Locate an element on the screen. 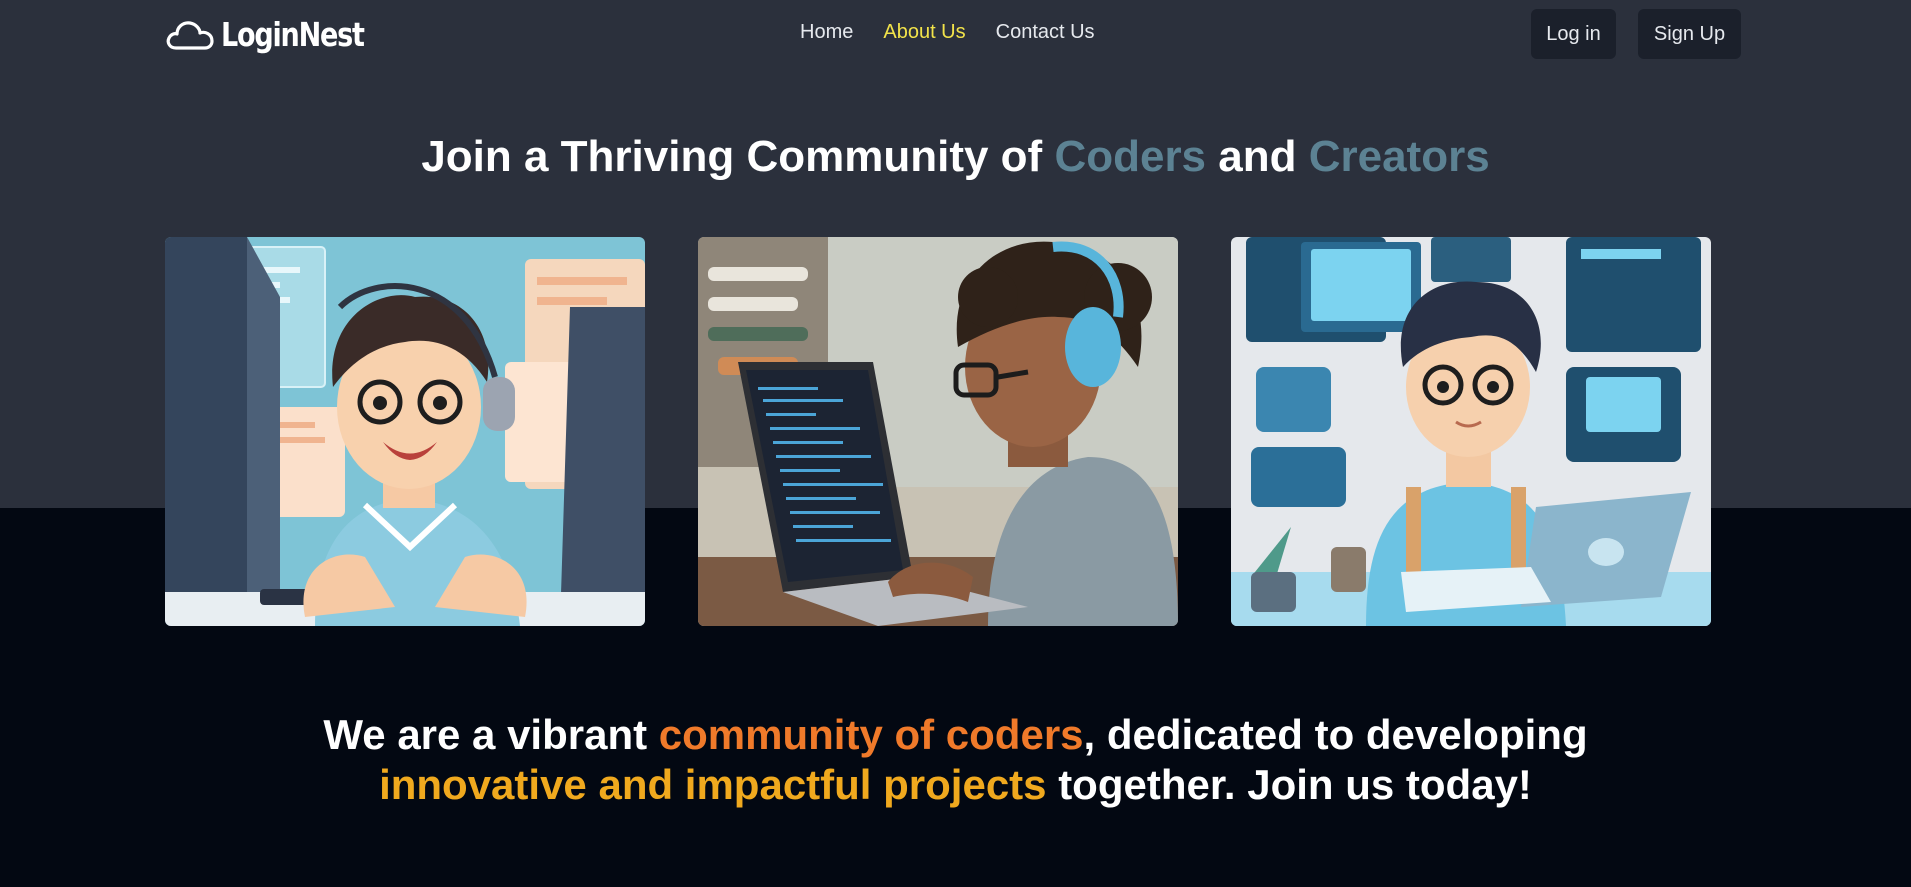  tagline-highlight-projects: innovative and impactful projects is located at coordinates (713, 784).